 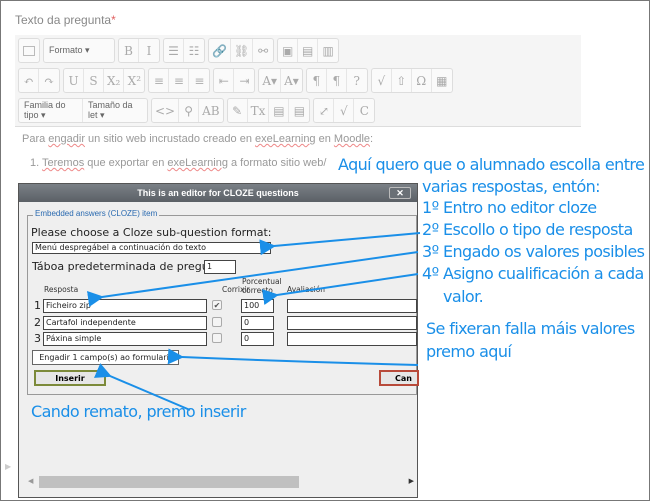 What do you see at coordinates (142, 387) in the screenshot?
I see `arrow-insert` at bounding box center [142, 387].